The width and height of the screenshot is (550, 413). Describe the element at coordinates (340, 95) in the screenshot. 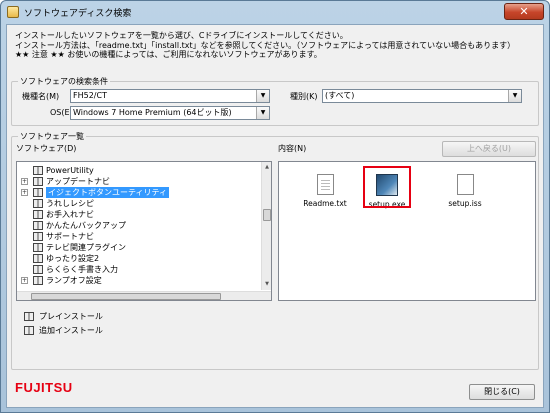

I see `type-value: (すべて)` at that location.